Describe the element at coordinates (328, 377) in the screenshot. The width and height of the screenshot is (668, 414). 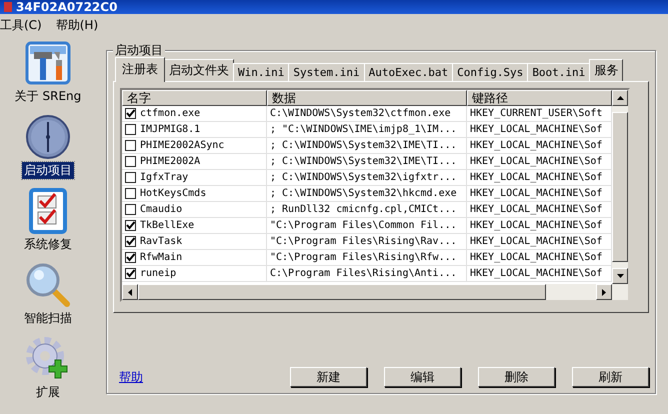
I see `action-button: 新建` at that location.